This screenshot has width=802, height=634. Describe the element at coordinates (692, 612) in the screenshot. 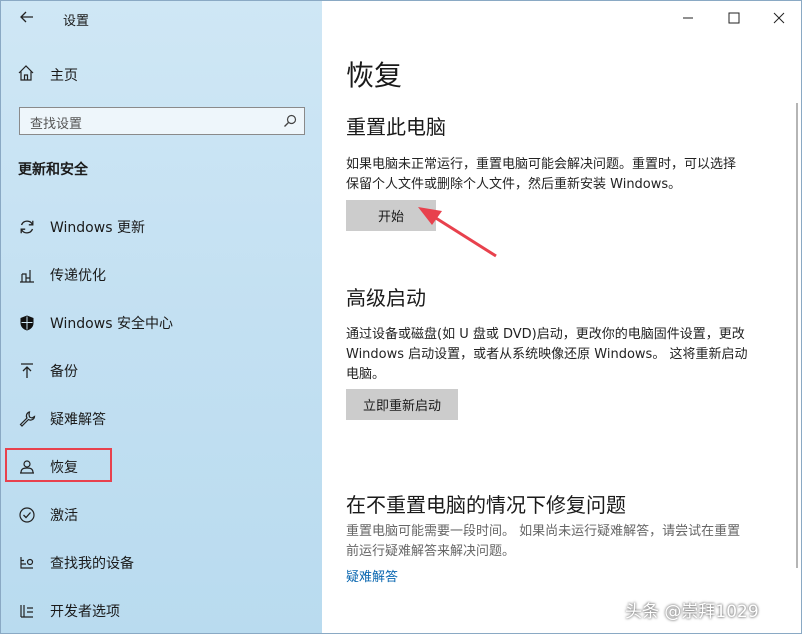

I see `watermark: 头条 @崇拜1029` at that location.